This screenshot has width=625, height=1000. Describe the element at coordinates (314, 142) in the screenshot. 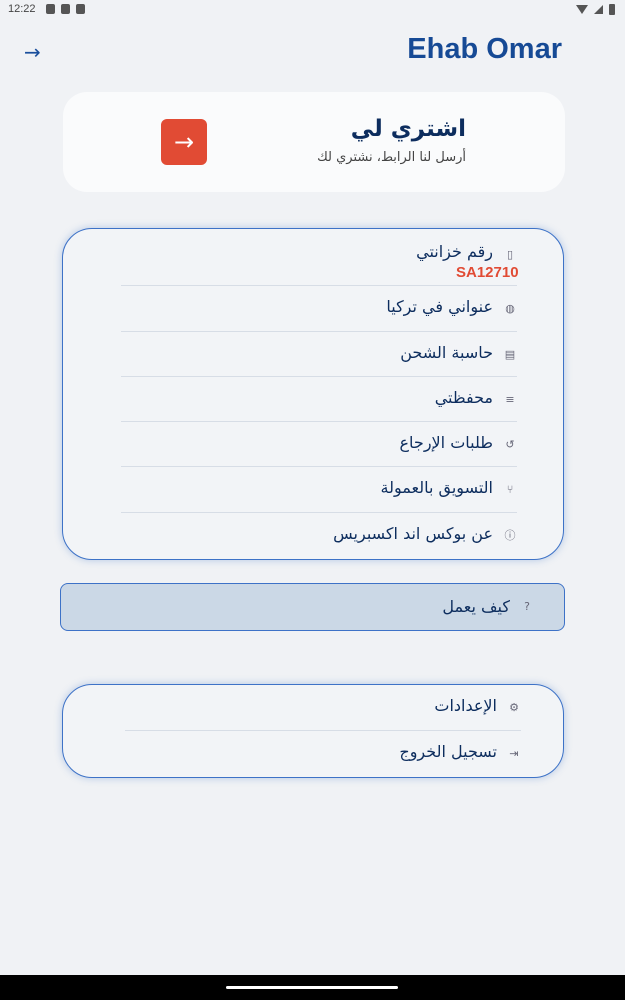

I see `buy-for-me-card: → اشتري لي أرسل لنا الرابط، نشتري لك` at that location.